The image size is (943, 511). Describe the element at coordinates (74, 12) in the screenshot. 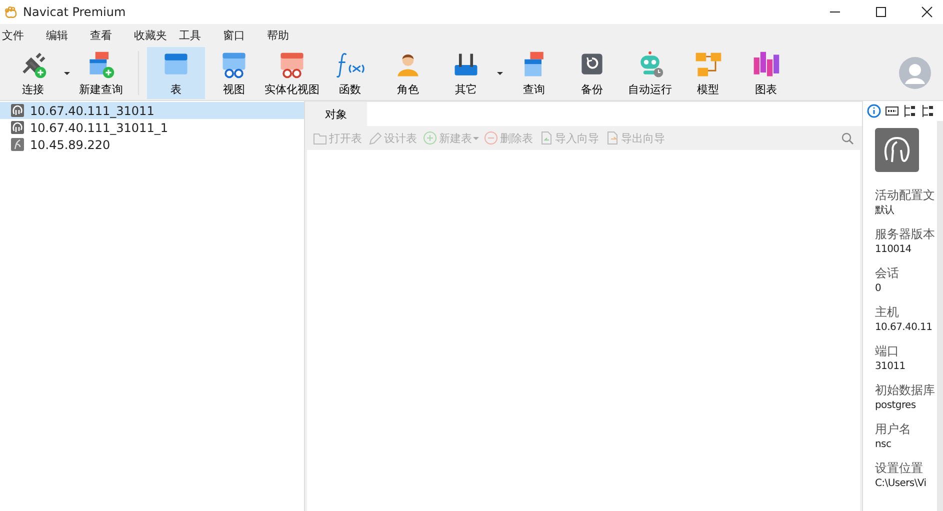

I see `window-title: Navicat Premium` at that location.